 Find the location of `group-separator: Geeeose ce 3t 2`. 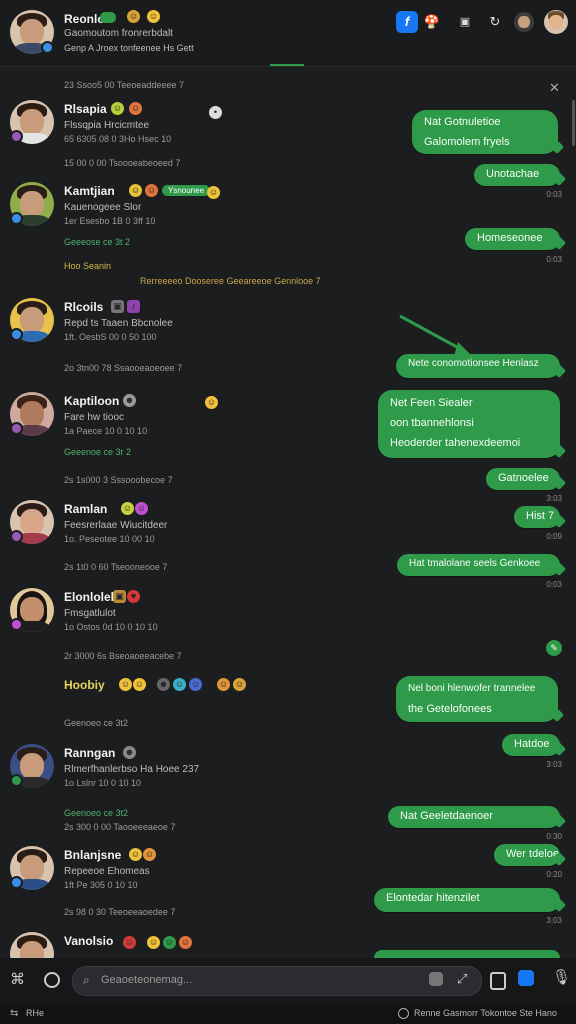

group-separator: Geeeose ce 3t 2 is located at coordinates (97, 242).